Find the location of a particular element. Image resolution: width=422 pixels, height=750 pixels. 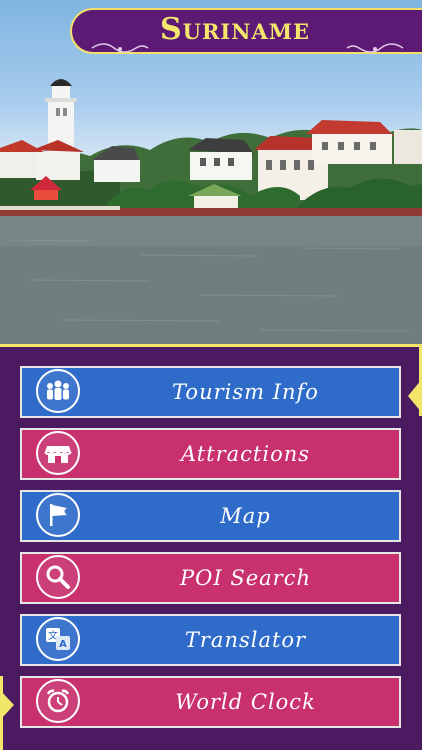

menu-item-tourism-info: Tourism Info is located at coordinates (210, 392).